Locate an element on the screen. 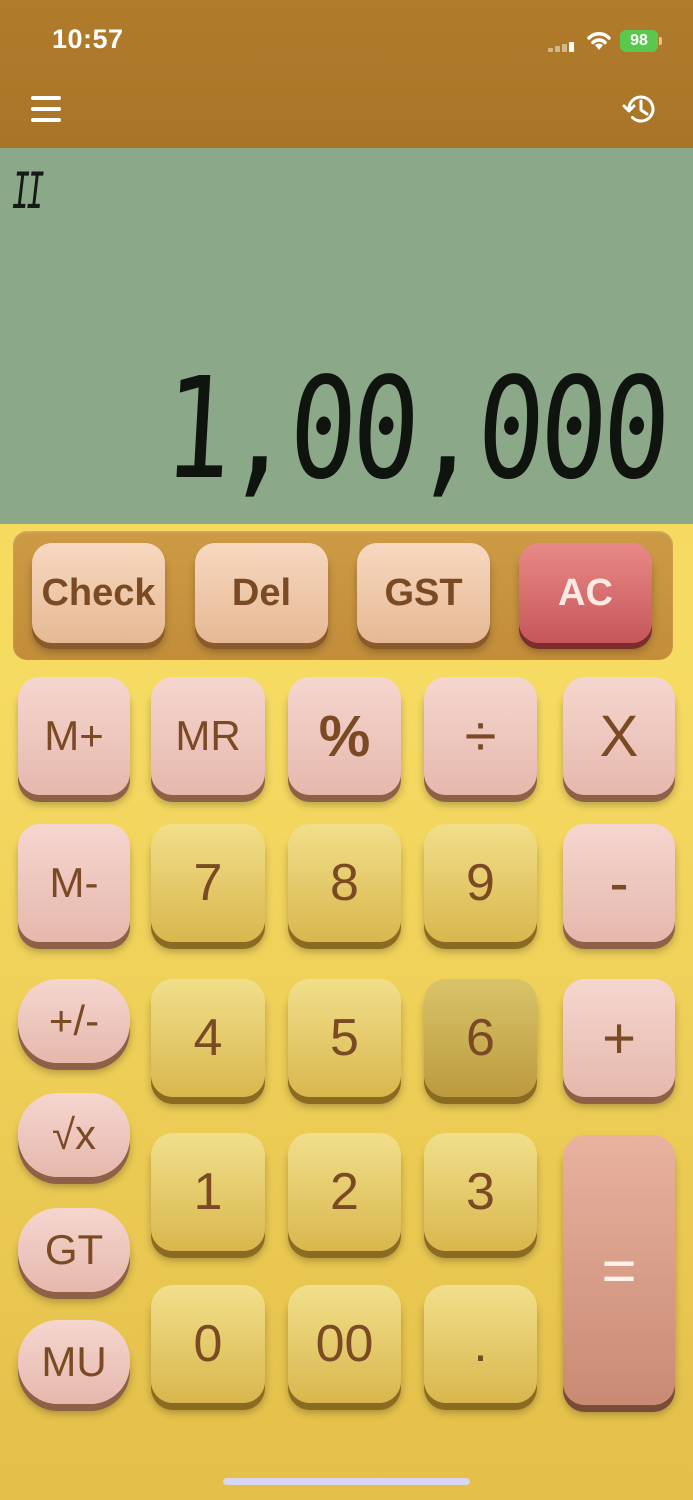 This screenshot has width=693, height=1500. status-time: 10:57 is located at coordinates (88, 39).